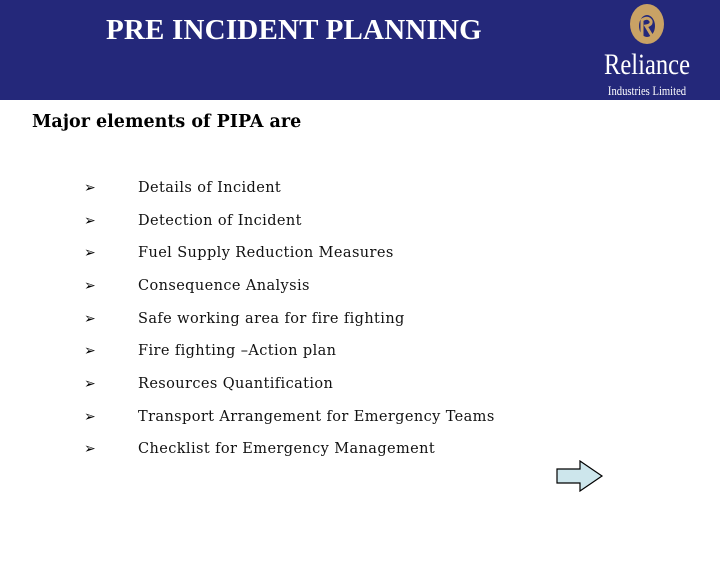  I want to click on logo-subtitle: Industries Limited, so click(647, 91).